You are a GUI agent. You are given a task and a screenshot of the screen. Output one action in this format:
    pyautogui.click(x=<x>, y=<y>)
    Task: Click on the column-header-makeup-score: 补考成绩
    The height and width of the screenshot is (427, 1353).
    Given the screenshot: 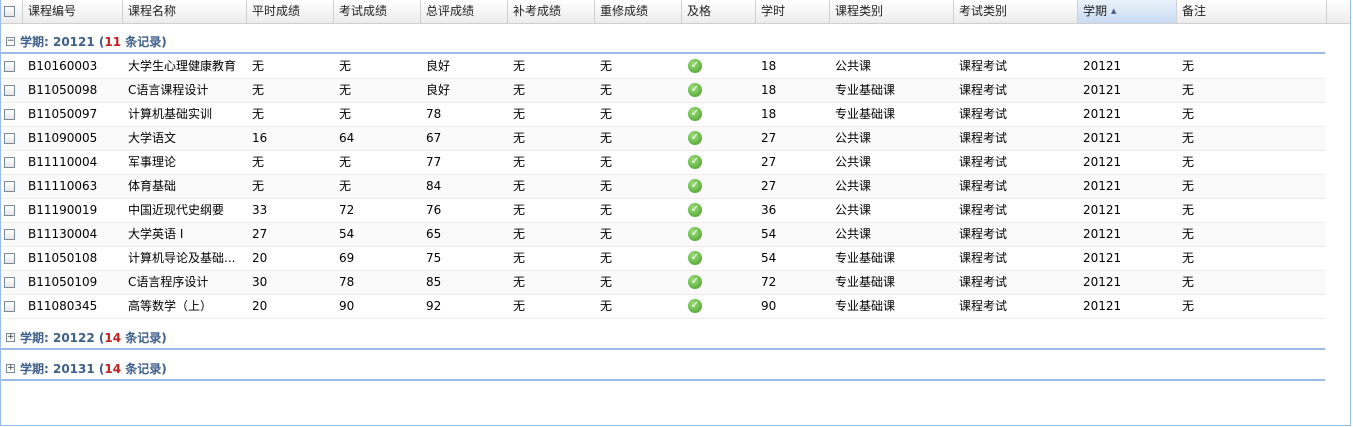 What is the action you would take?
    pyautogui.click(x=551, y=11)
    